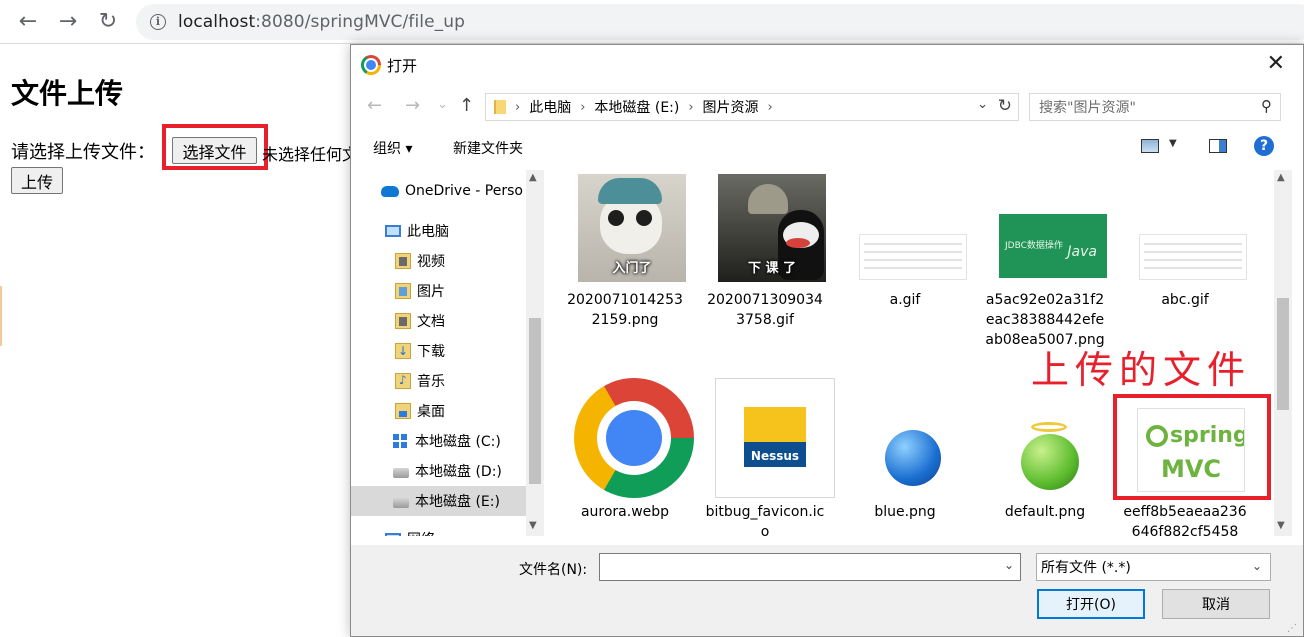 This screenshot has height=637, width=1304. Describe the element at coordinates (1264, 146) in the screenshot. I see `help-icon: ?` at that location.